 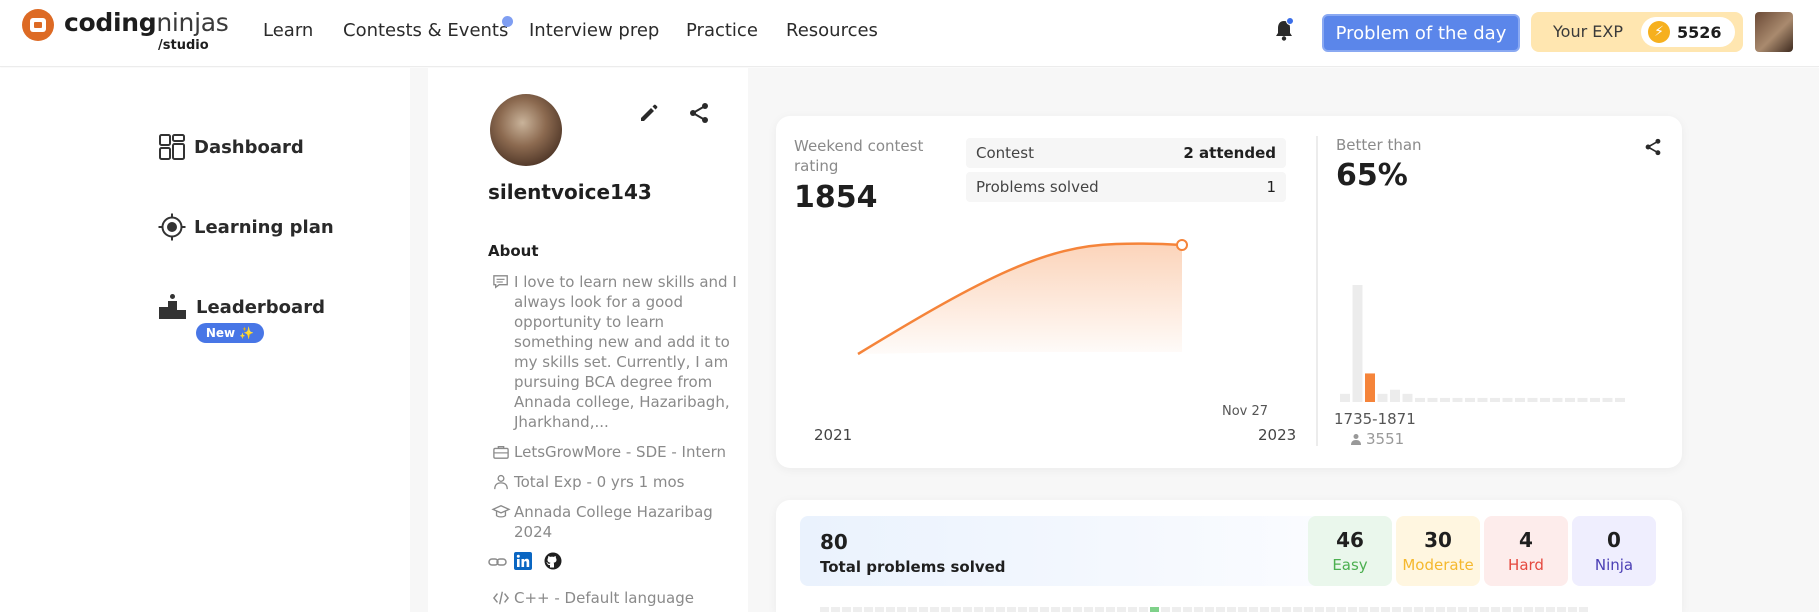 What do you see at coordinates (501, 452) in the screenshot?
I see `briefcase-icon` at bounding box center [501, 452].